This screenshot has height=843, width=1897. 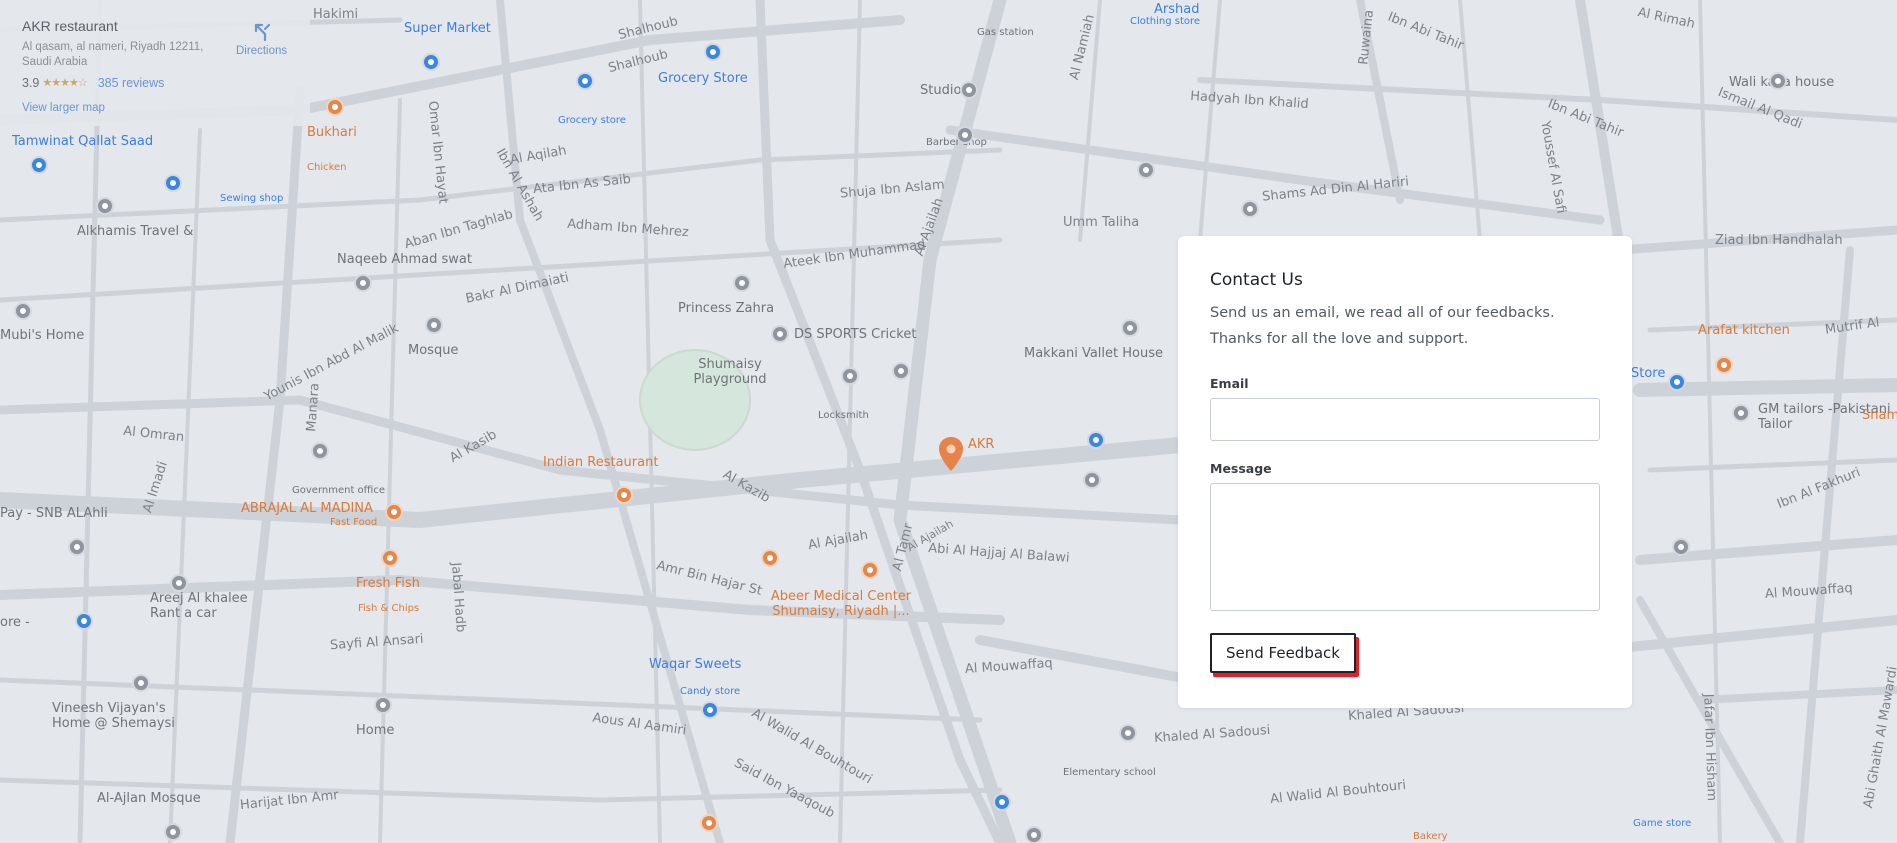 What do you see at coordinates (726, 308) in the screenshot?
I see `place-label: Princess Zahra` at bounding box center [726, 308].